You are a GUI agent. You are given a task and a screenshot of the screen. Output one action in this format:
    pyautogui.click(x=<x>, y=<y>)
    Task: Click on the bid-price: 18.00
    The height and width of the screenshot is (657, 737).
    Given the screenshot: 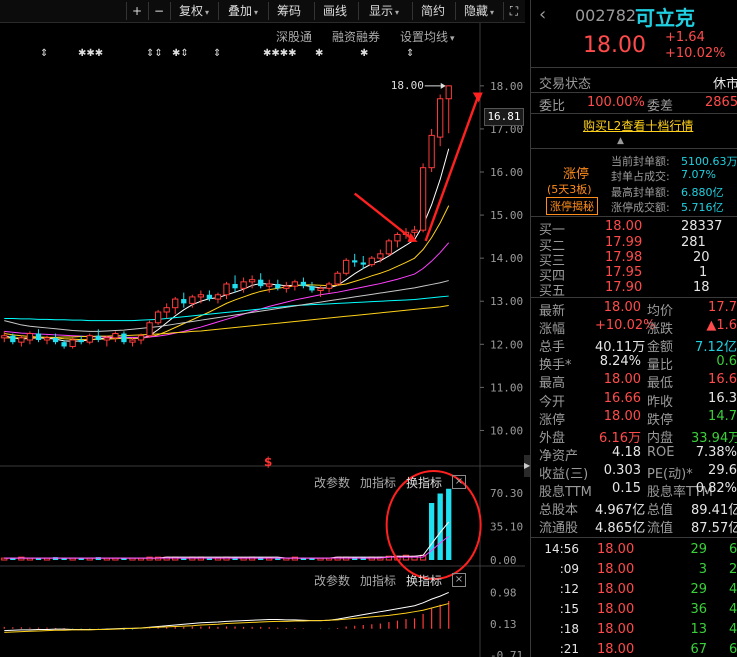 What is the action you would take?
    pyautogui.click(x=624, y=226)
    